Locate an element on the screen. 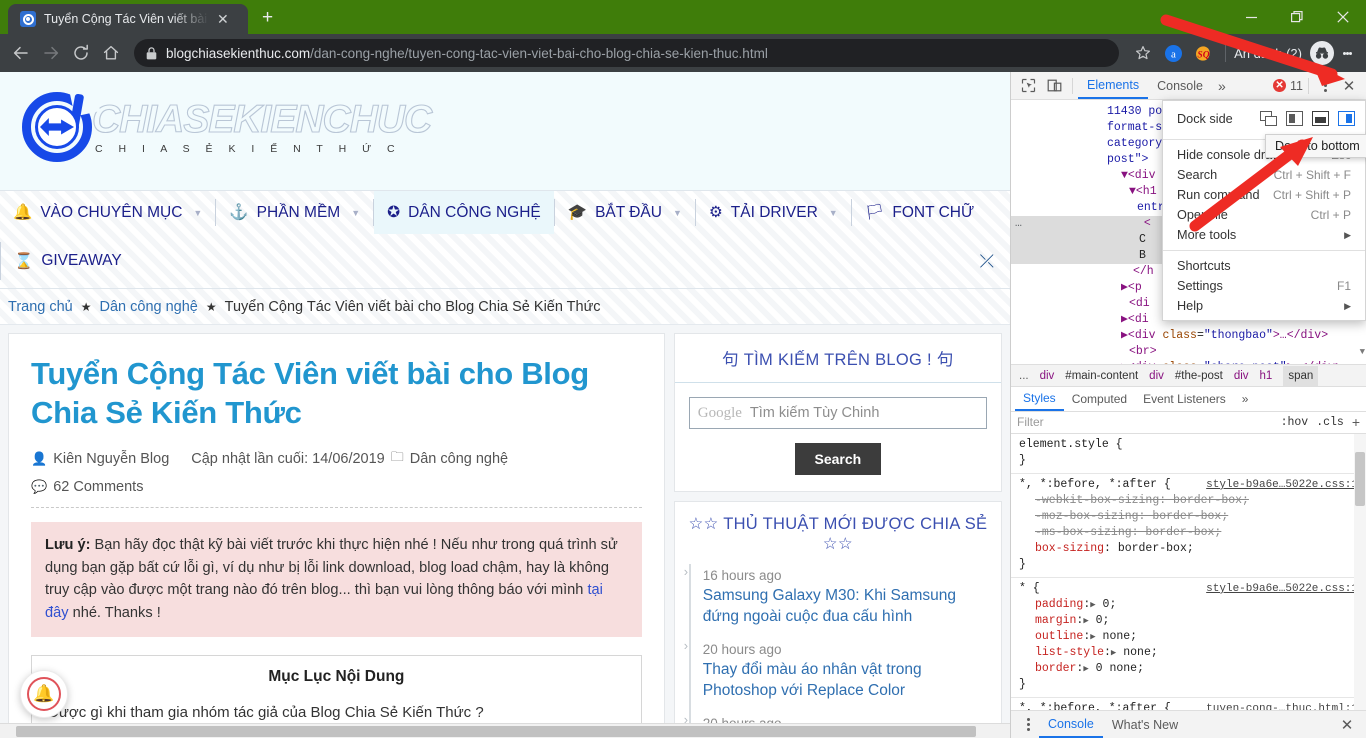 The width and height of the screenshot is (1366, 738). filter-input: Filter is located at coordinates (1145, 422).